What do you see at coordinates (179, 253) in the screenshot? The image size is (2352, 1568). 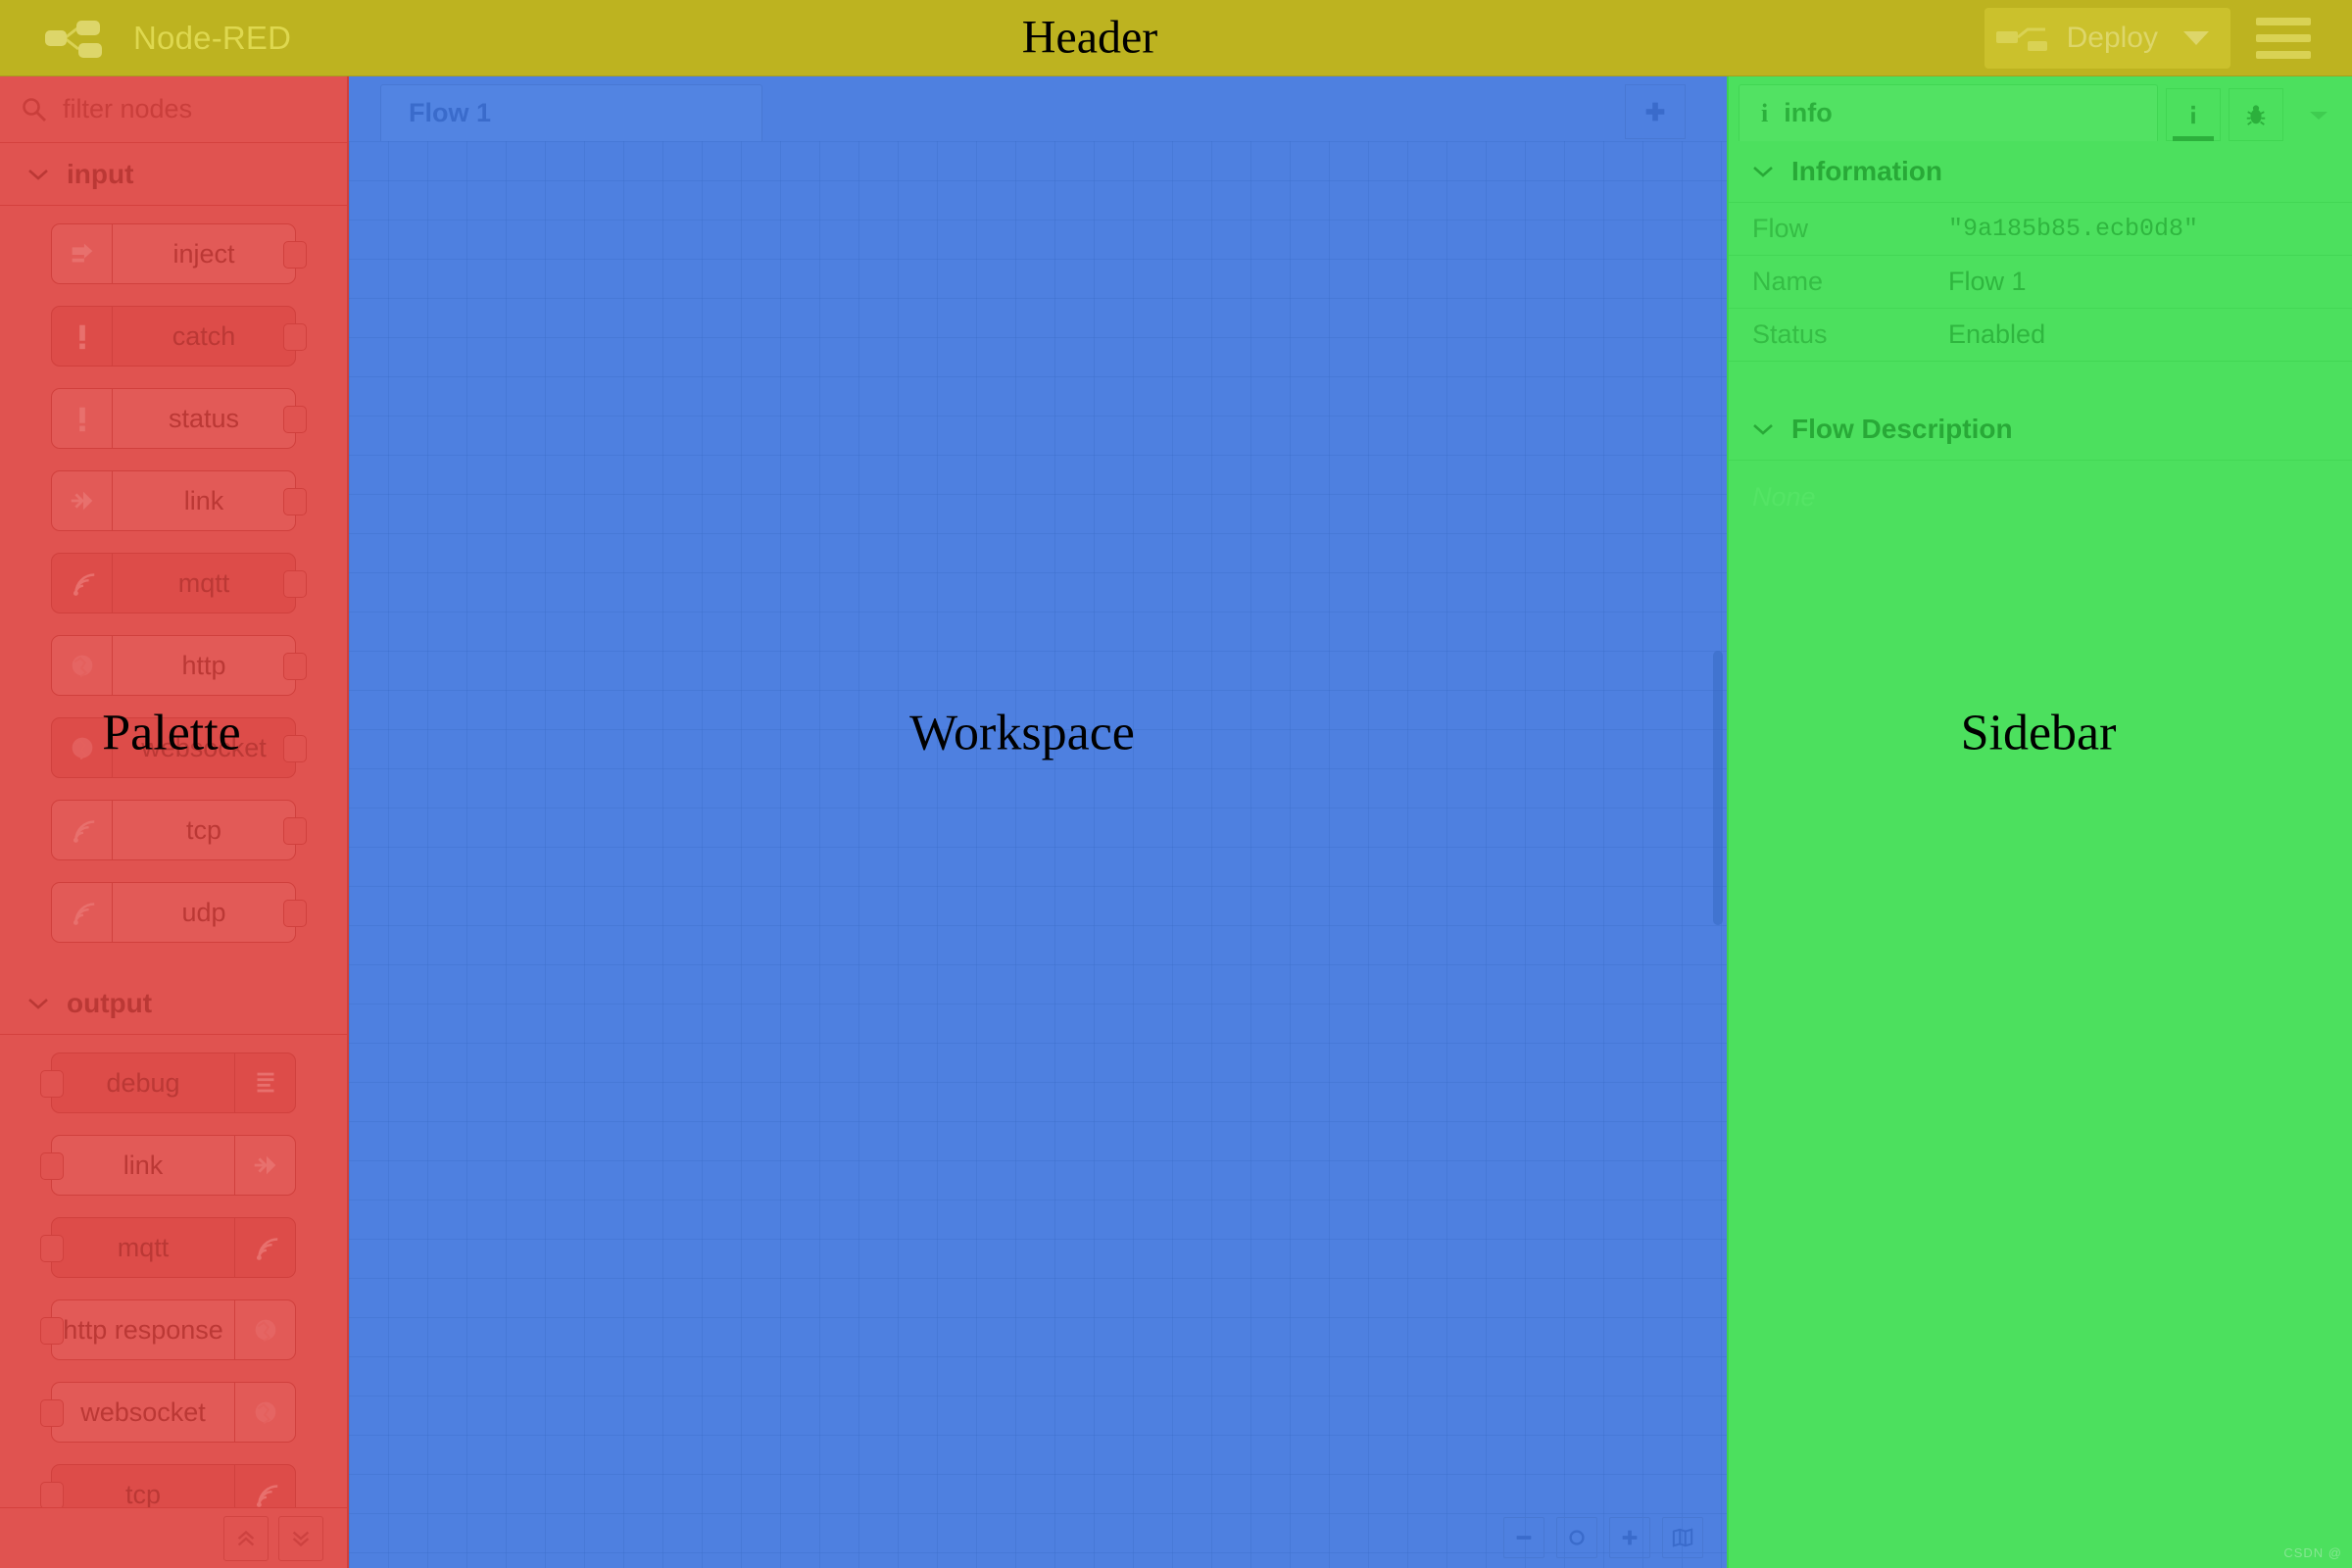 I see `palette-node-inject: inject` at bounding box center [179, 253].